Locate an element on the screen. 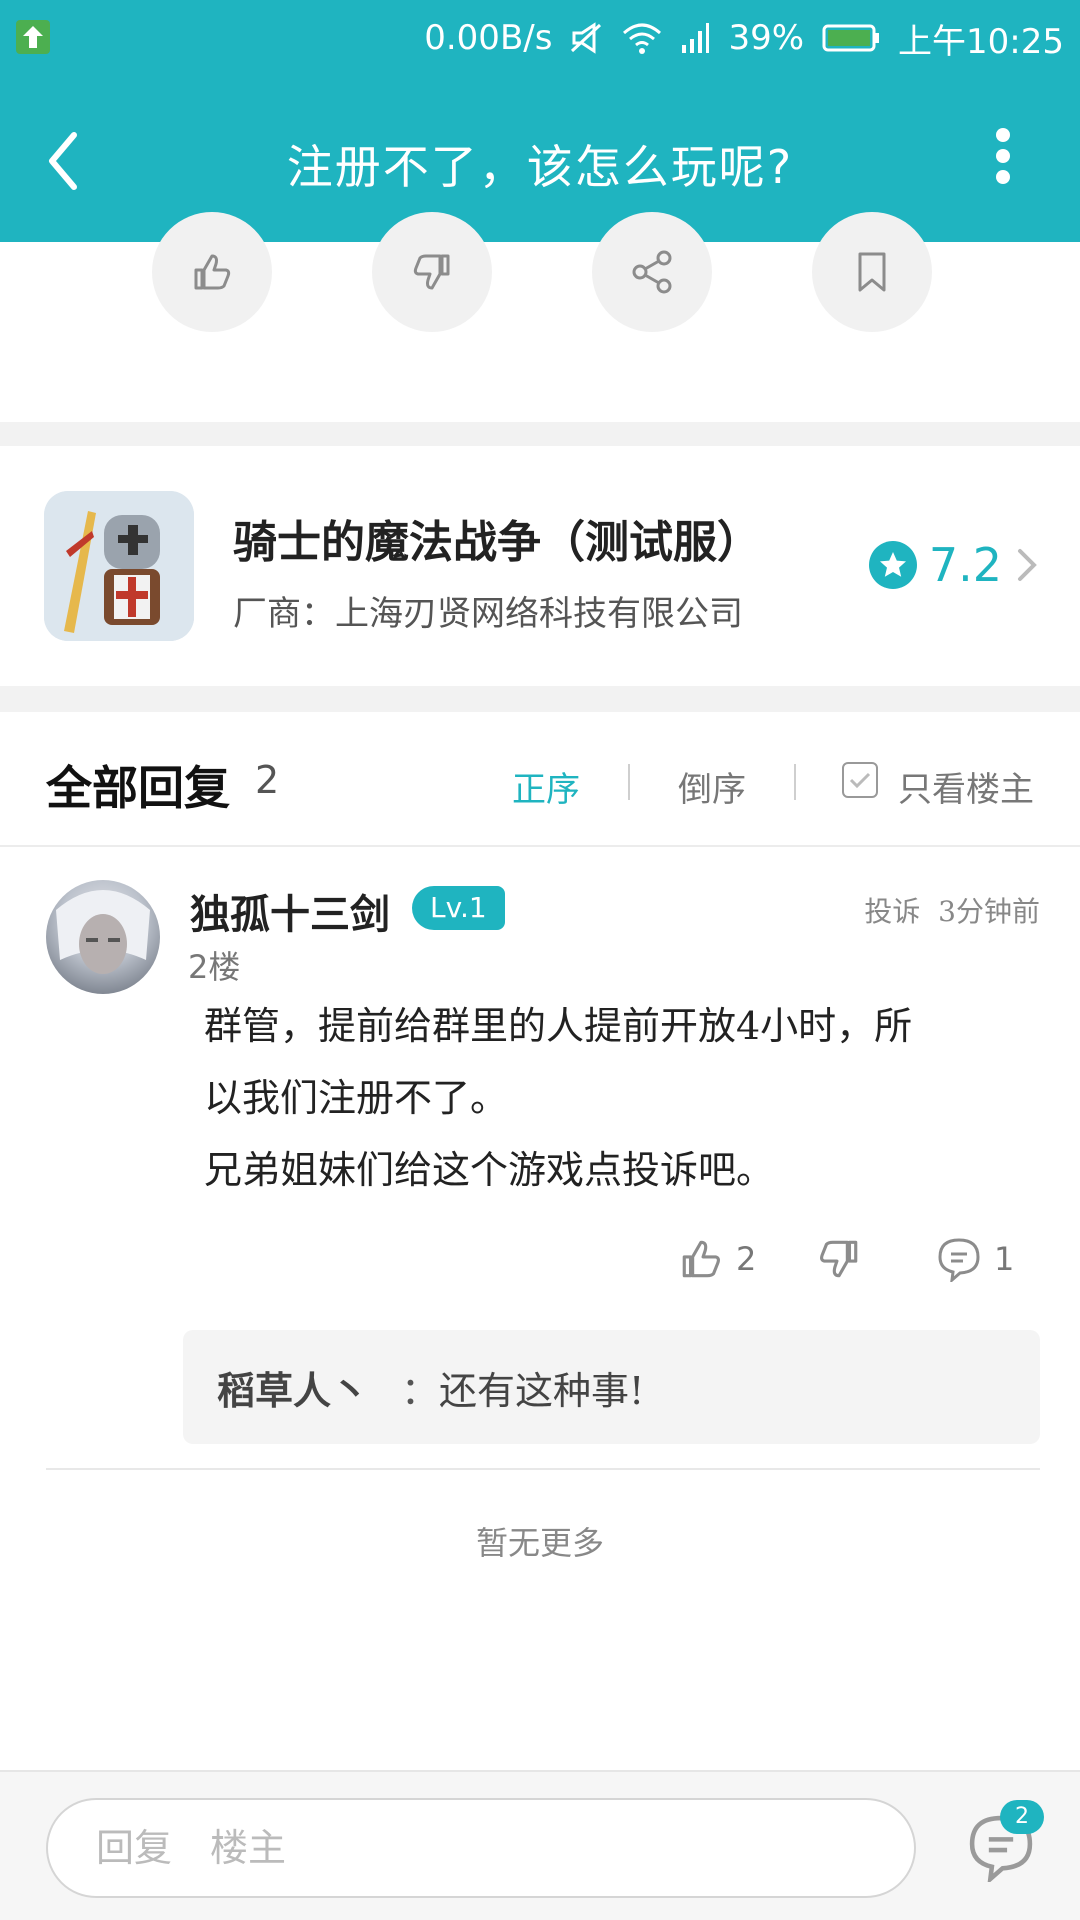 The width and height of the screenshot is (1080, 1920). only-op-label: 只看楼主 is located at coordinates (966, 786).